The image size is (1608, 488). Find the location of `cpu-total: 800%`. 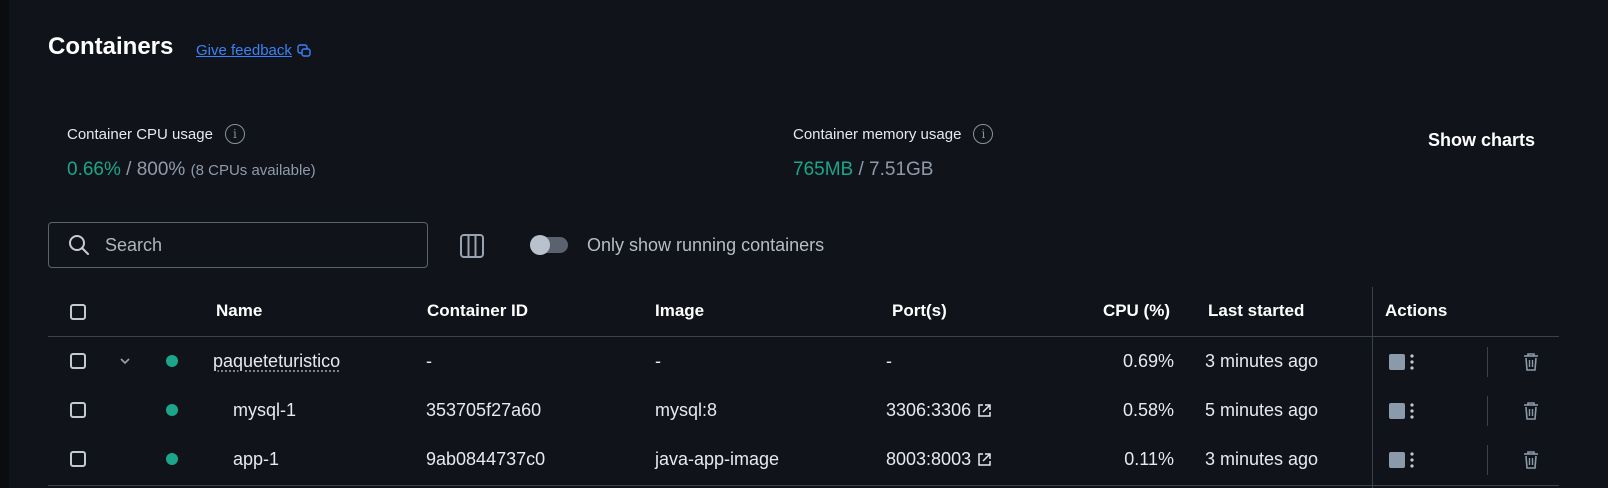

cpu-total: 800% is located at coordinates (161, 169).